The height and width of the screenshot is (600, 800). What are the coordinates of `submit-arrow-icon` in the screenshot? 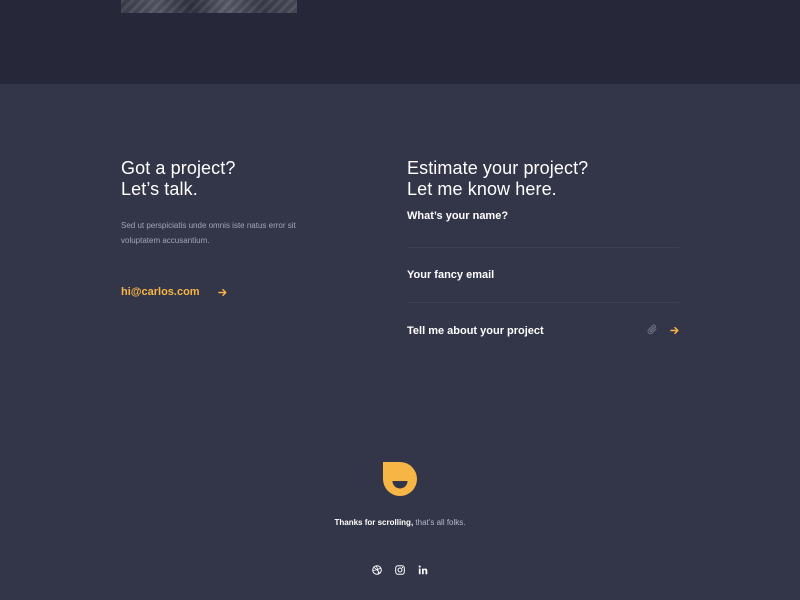 It's located at (674, 331).